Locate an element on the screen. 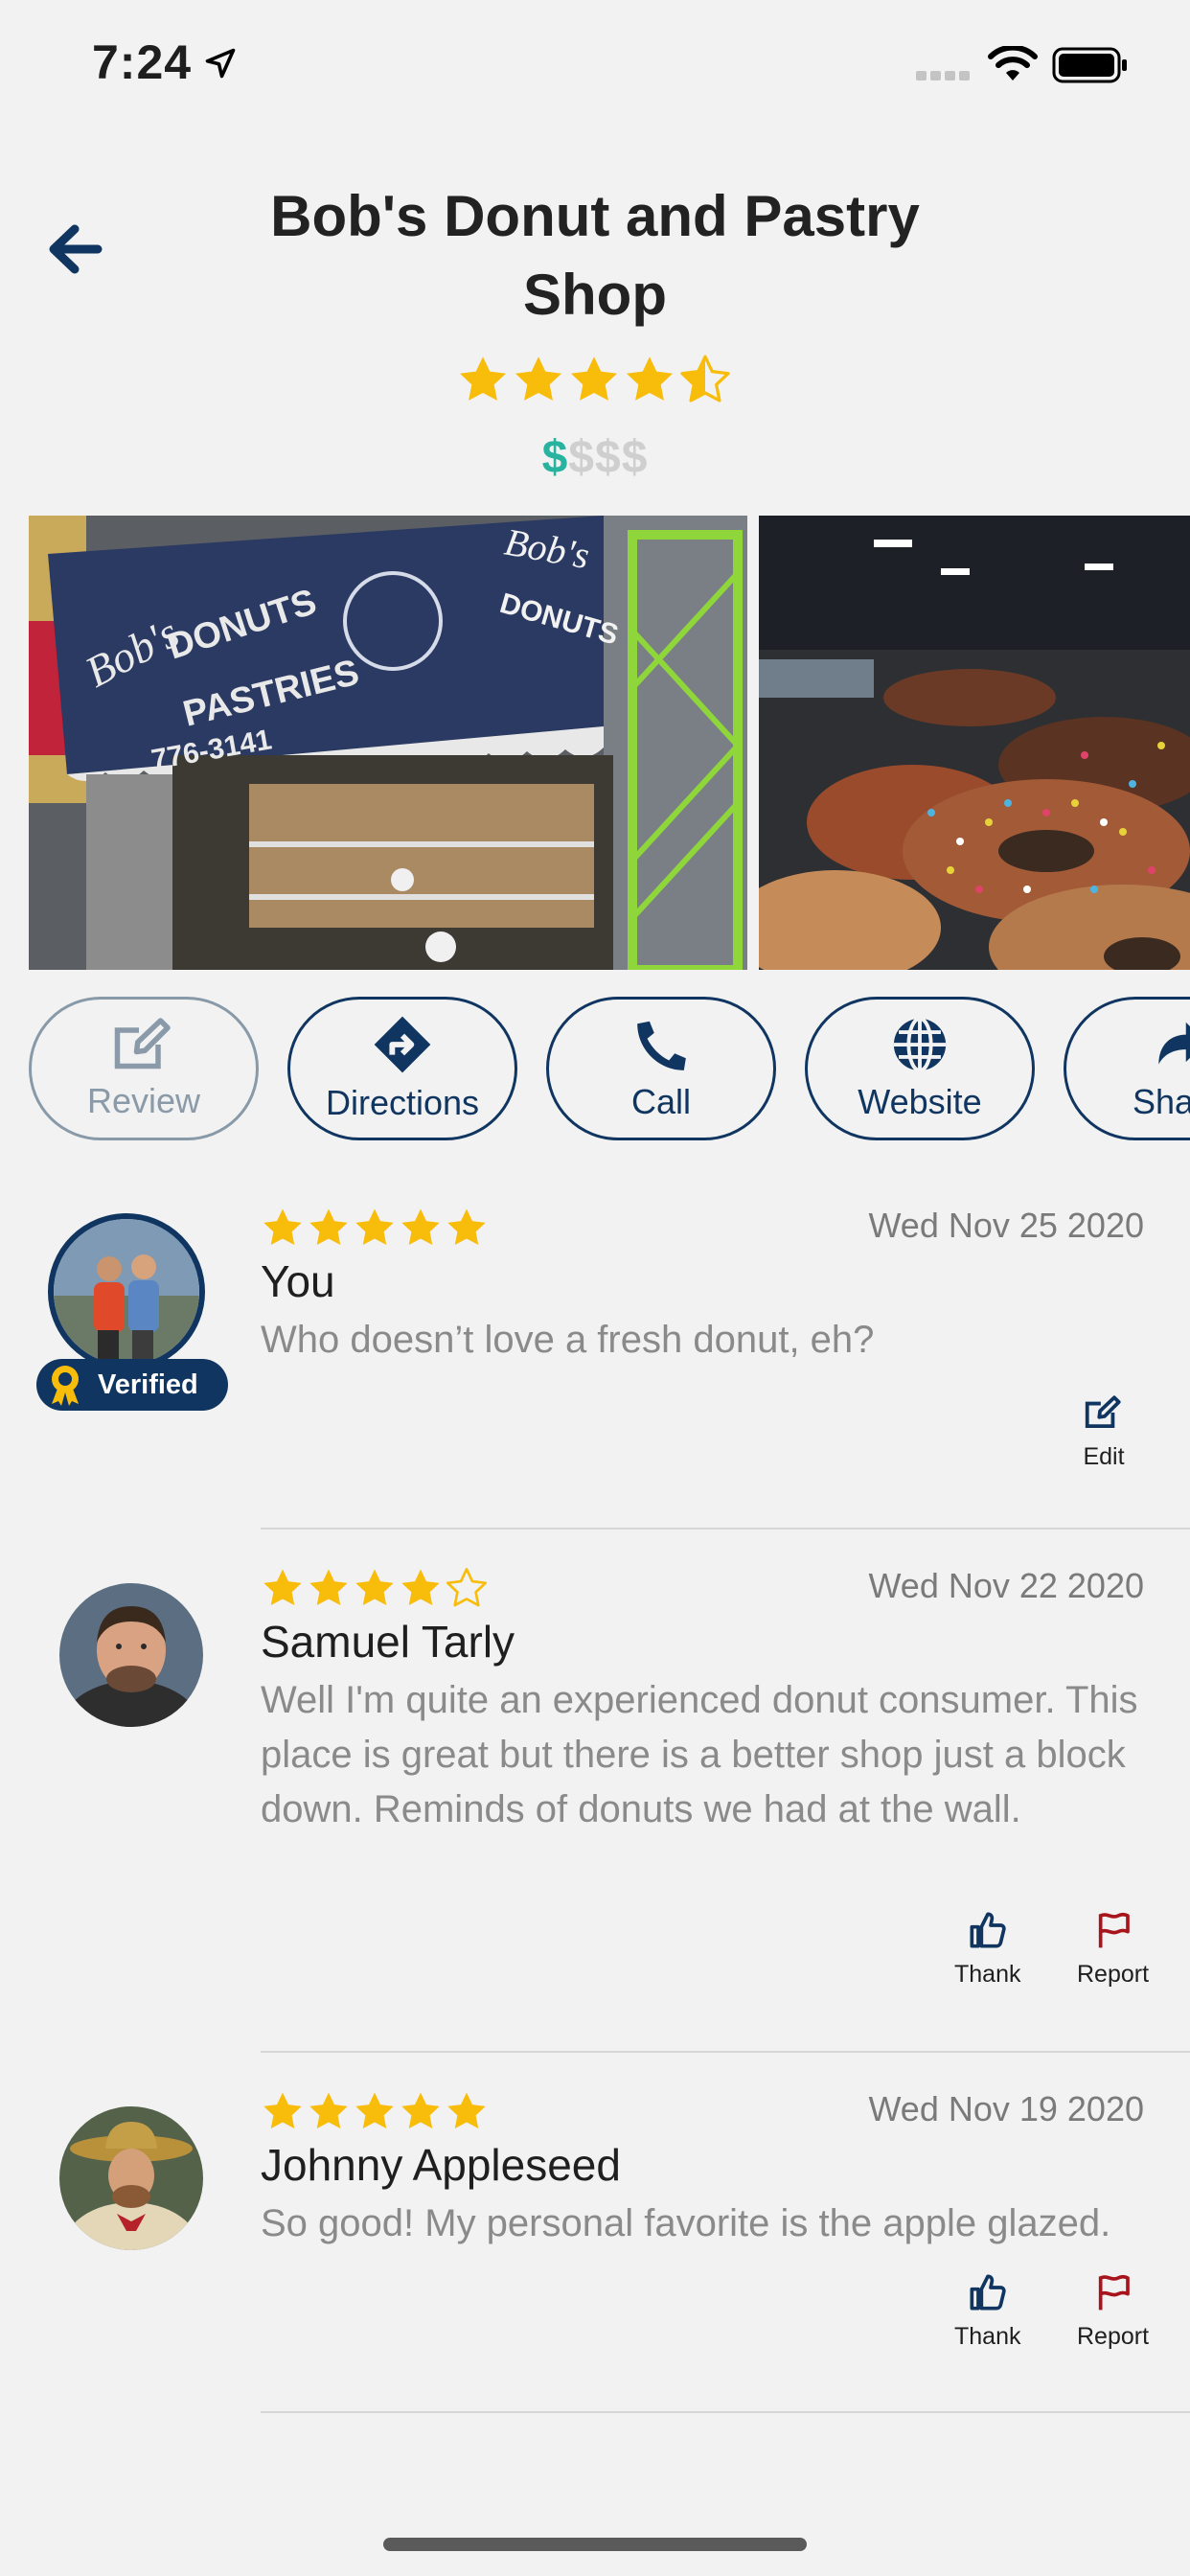 The width and height of the screenshot is (1190, 2576). home-indicator is located at coordinates (595, 2544).